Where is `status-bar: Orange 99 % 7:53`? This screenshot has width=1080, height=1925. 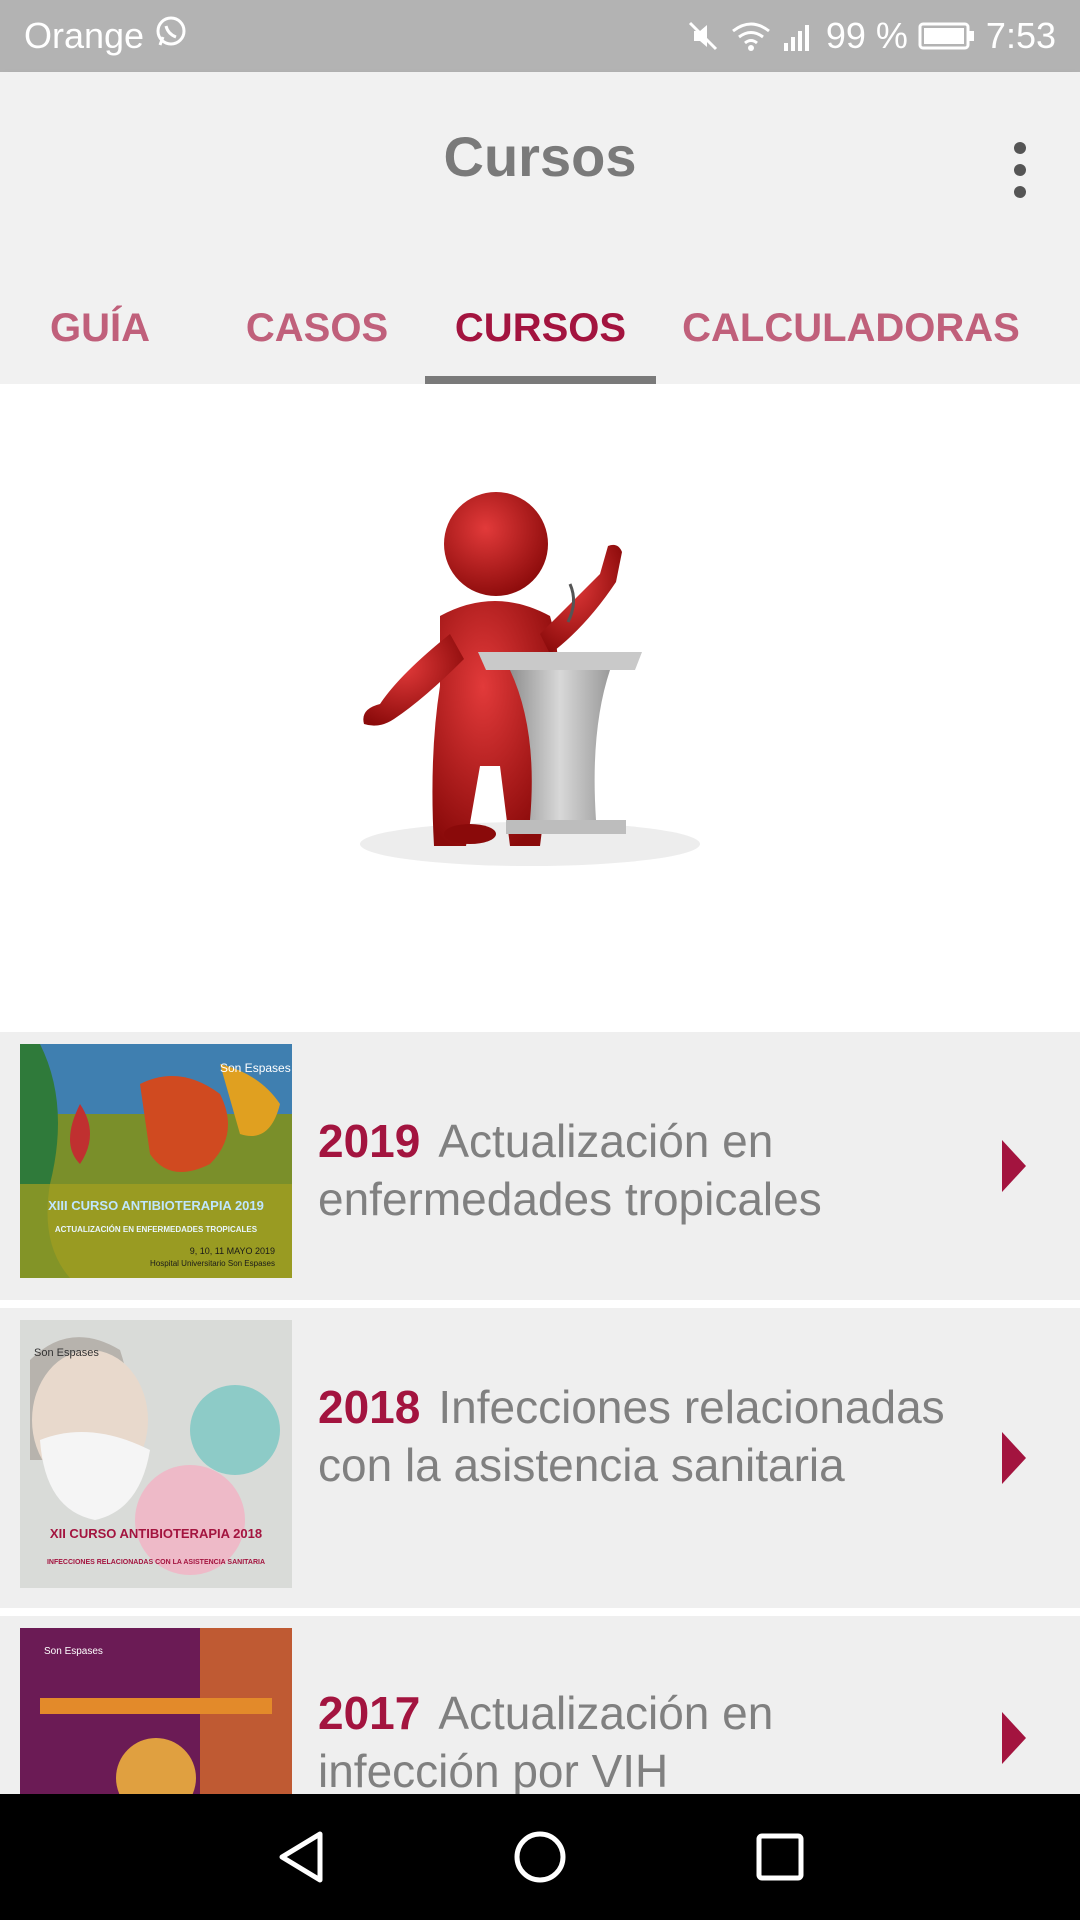
status-bar: Orange 99 % 7:53 is located at coordinates (540, 36).